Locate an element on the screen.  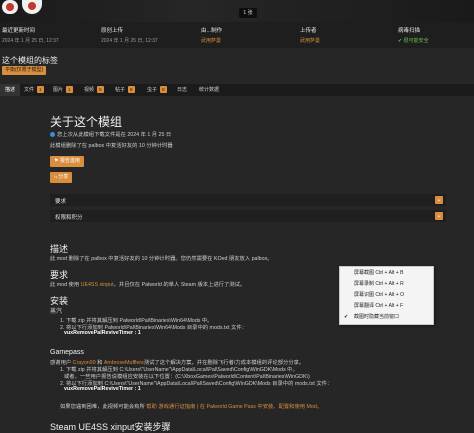
gamepass-command: vuxRemovePalReviveTimer : 1 is located at coordinates (102, 389).